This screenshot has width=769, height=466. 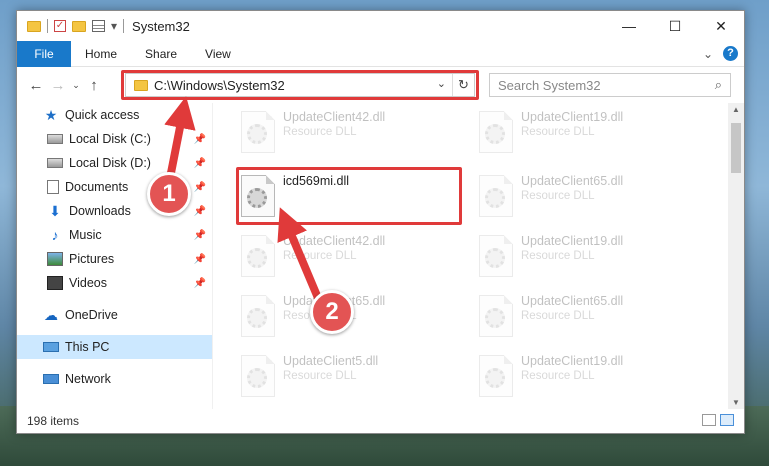 What do you see at coordinates (53, 421) in the screenshot?
I see `item-count: 198 items` at bounding box center [53, 421].